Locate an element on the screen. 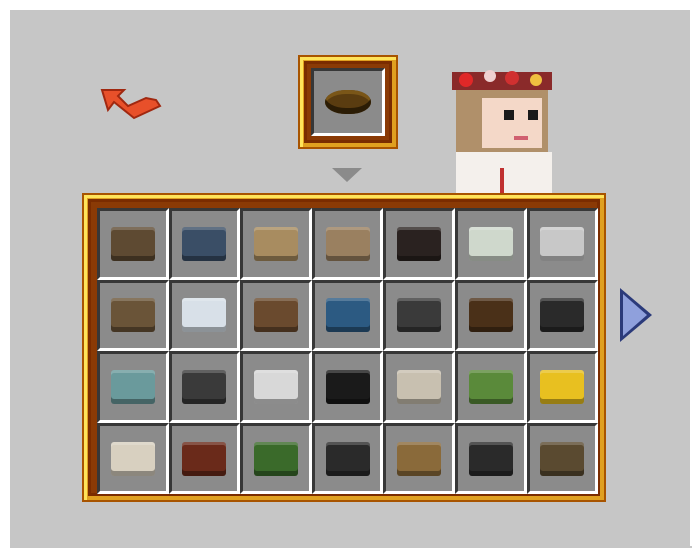 This screenshot has width=696, height=548. monitor-icon is located at coordinates (347, 386).